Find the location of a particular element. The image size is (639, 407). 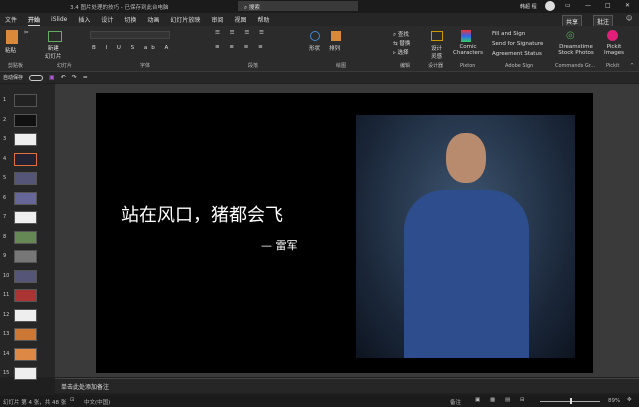

zoom-slider-thumb is located at coordinates (571, 401).